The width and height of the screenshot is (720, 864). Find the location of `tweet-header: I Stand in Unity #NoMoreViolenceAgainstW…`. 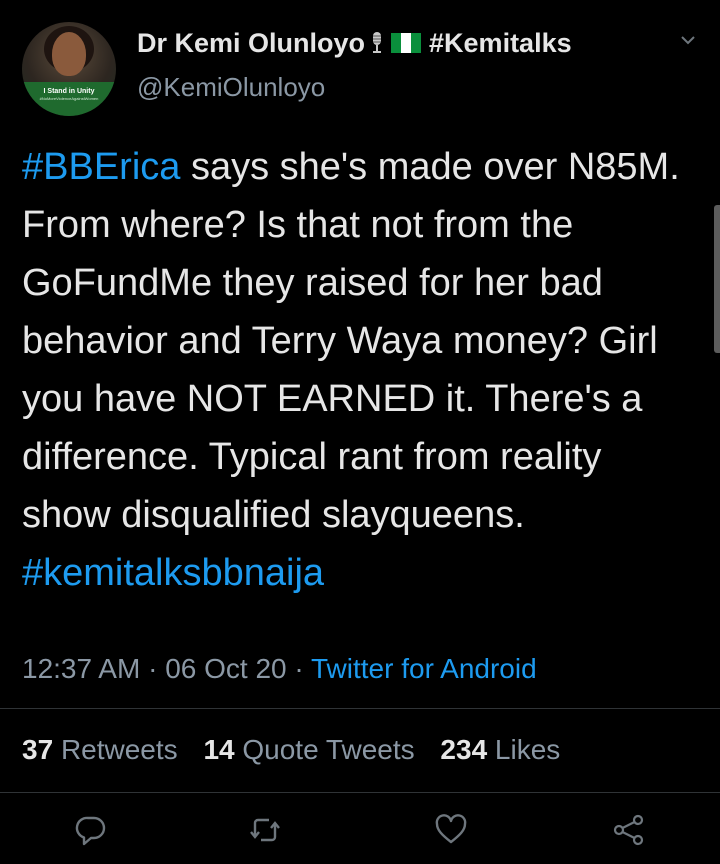

tweet-header: I Stand in Unity #NoMoreViolenceAgainstW… is located at coordinates (360, 60).